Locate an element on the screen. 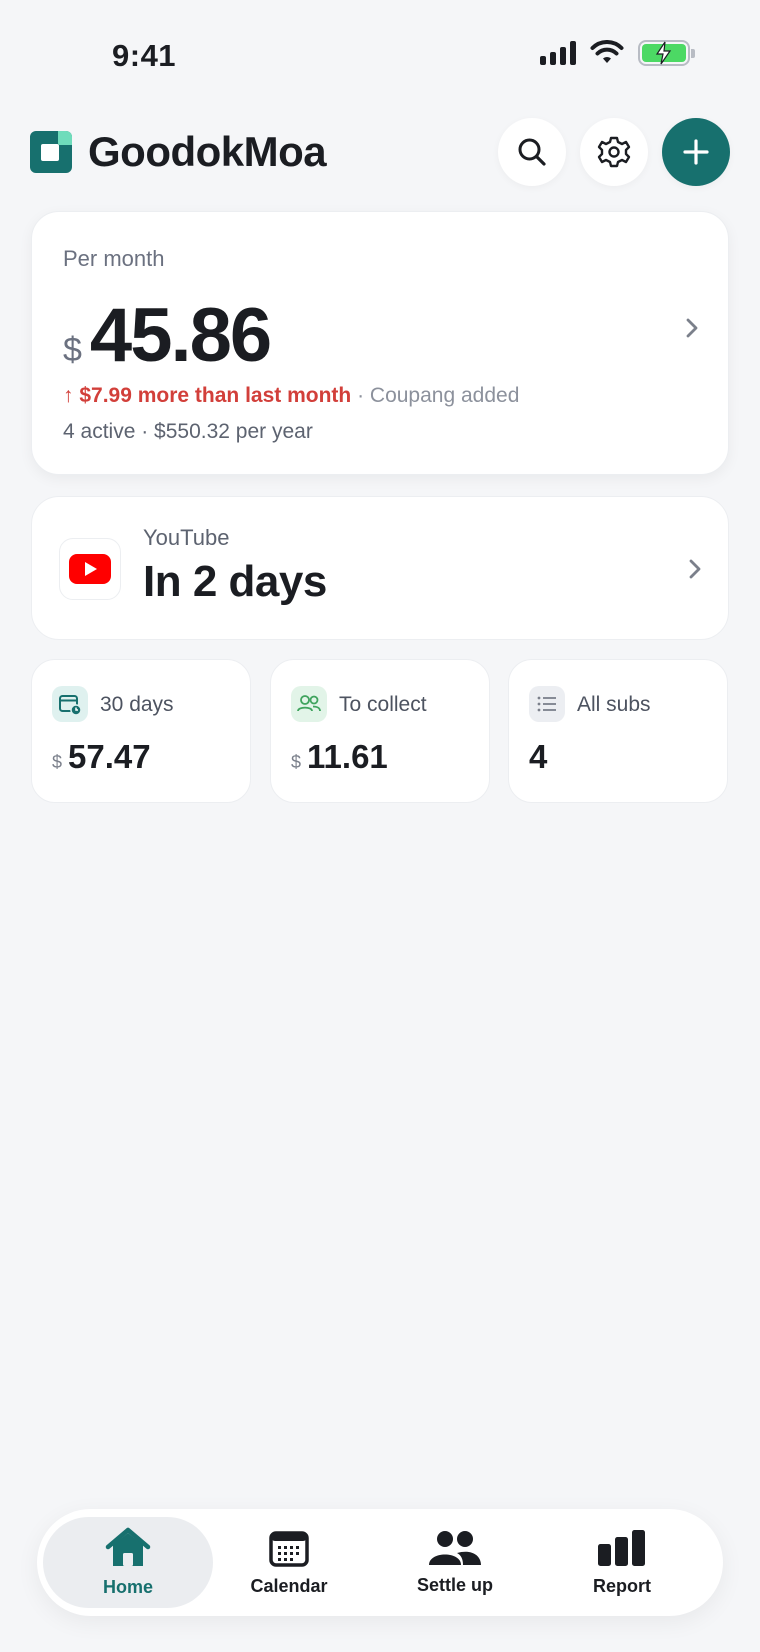  stat-value: $ 11.61 is located at coordinates (339, 757).